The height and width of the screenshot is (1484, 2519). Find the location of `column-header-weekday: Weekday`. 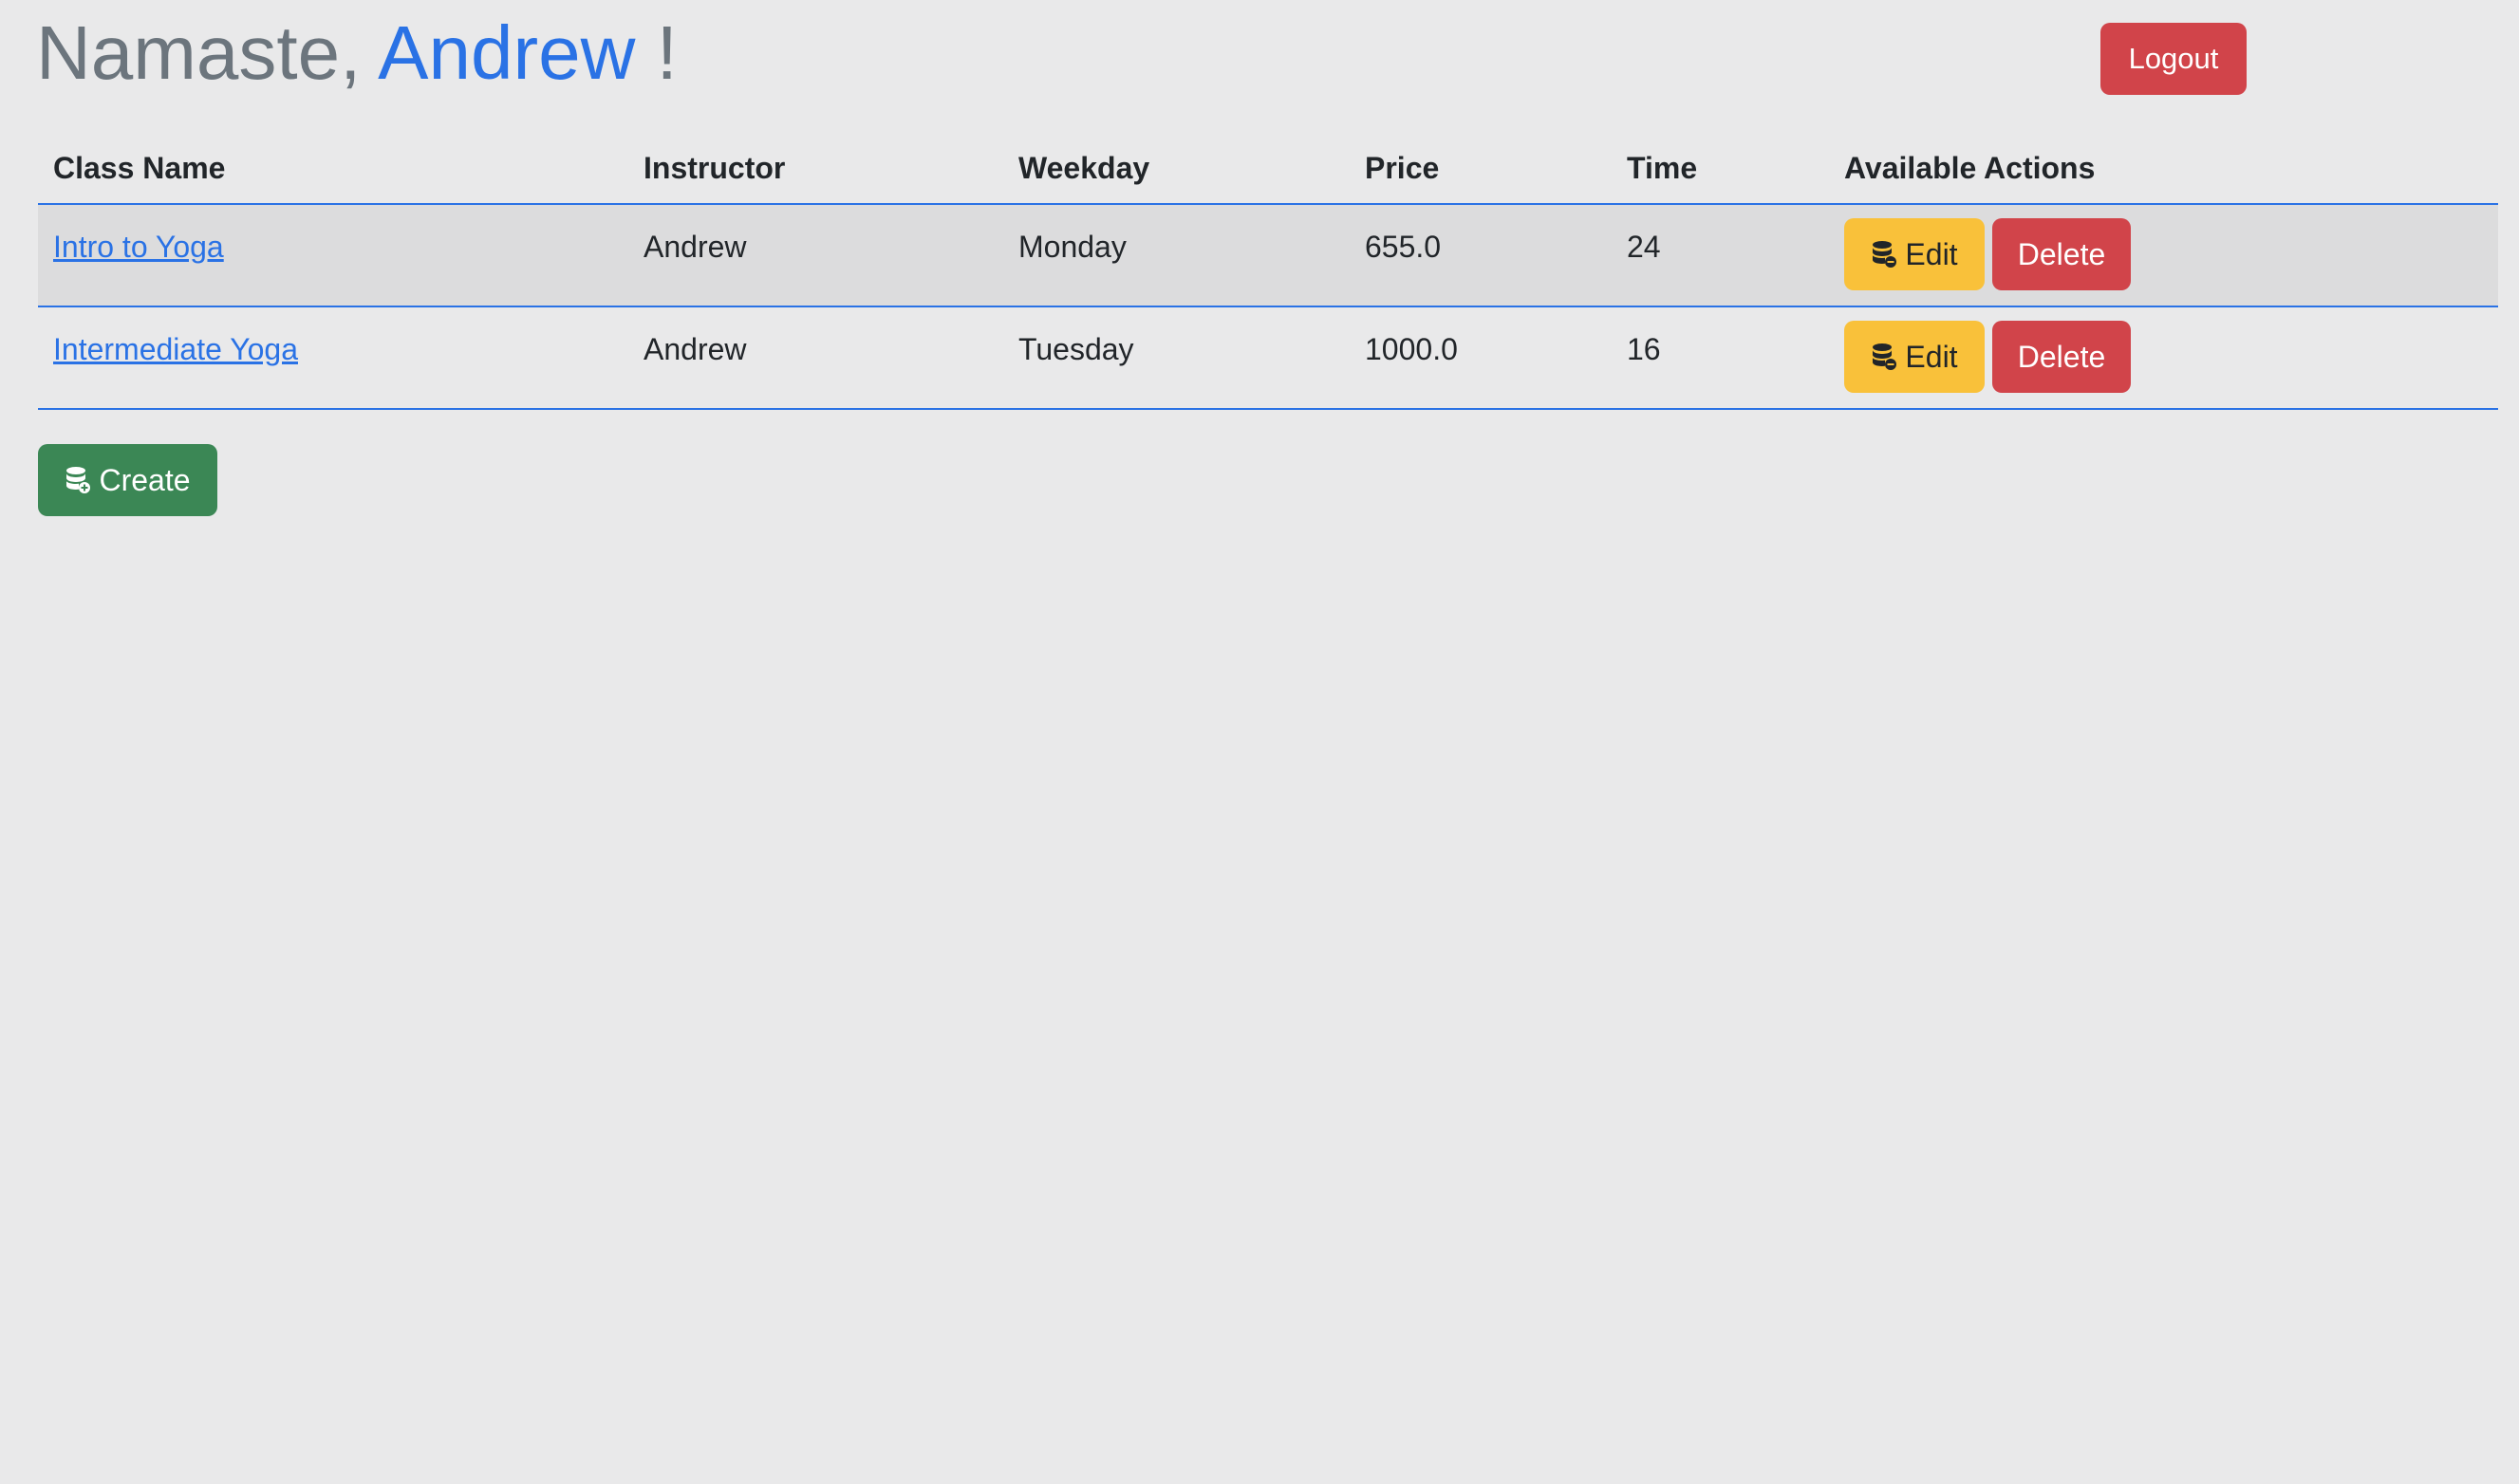

column-header-weekday: Weekday is located at coordinates (1176, 169).